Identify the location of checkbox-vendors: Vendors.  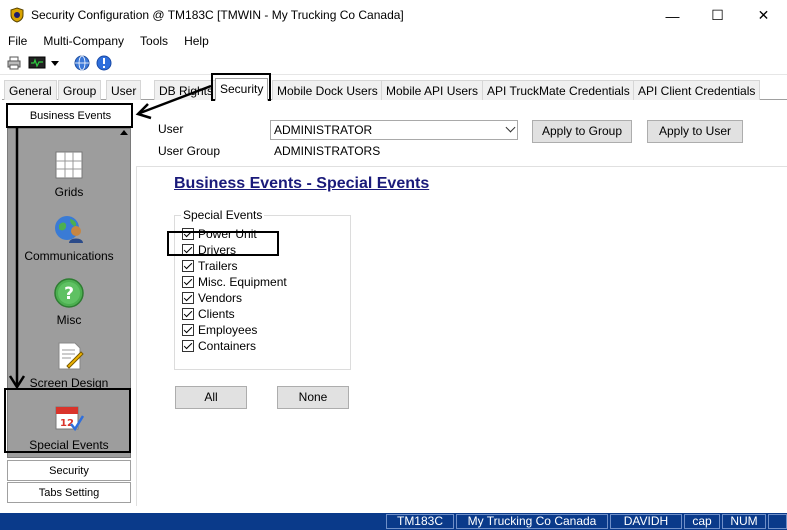
(212, 297).